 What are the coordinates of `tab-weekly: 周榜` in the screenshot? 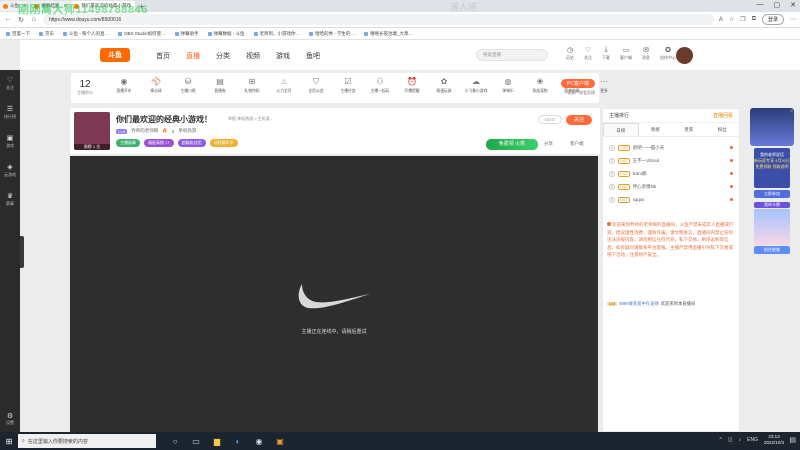 It's located at (656, 129).